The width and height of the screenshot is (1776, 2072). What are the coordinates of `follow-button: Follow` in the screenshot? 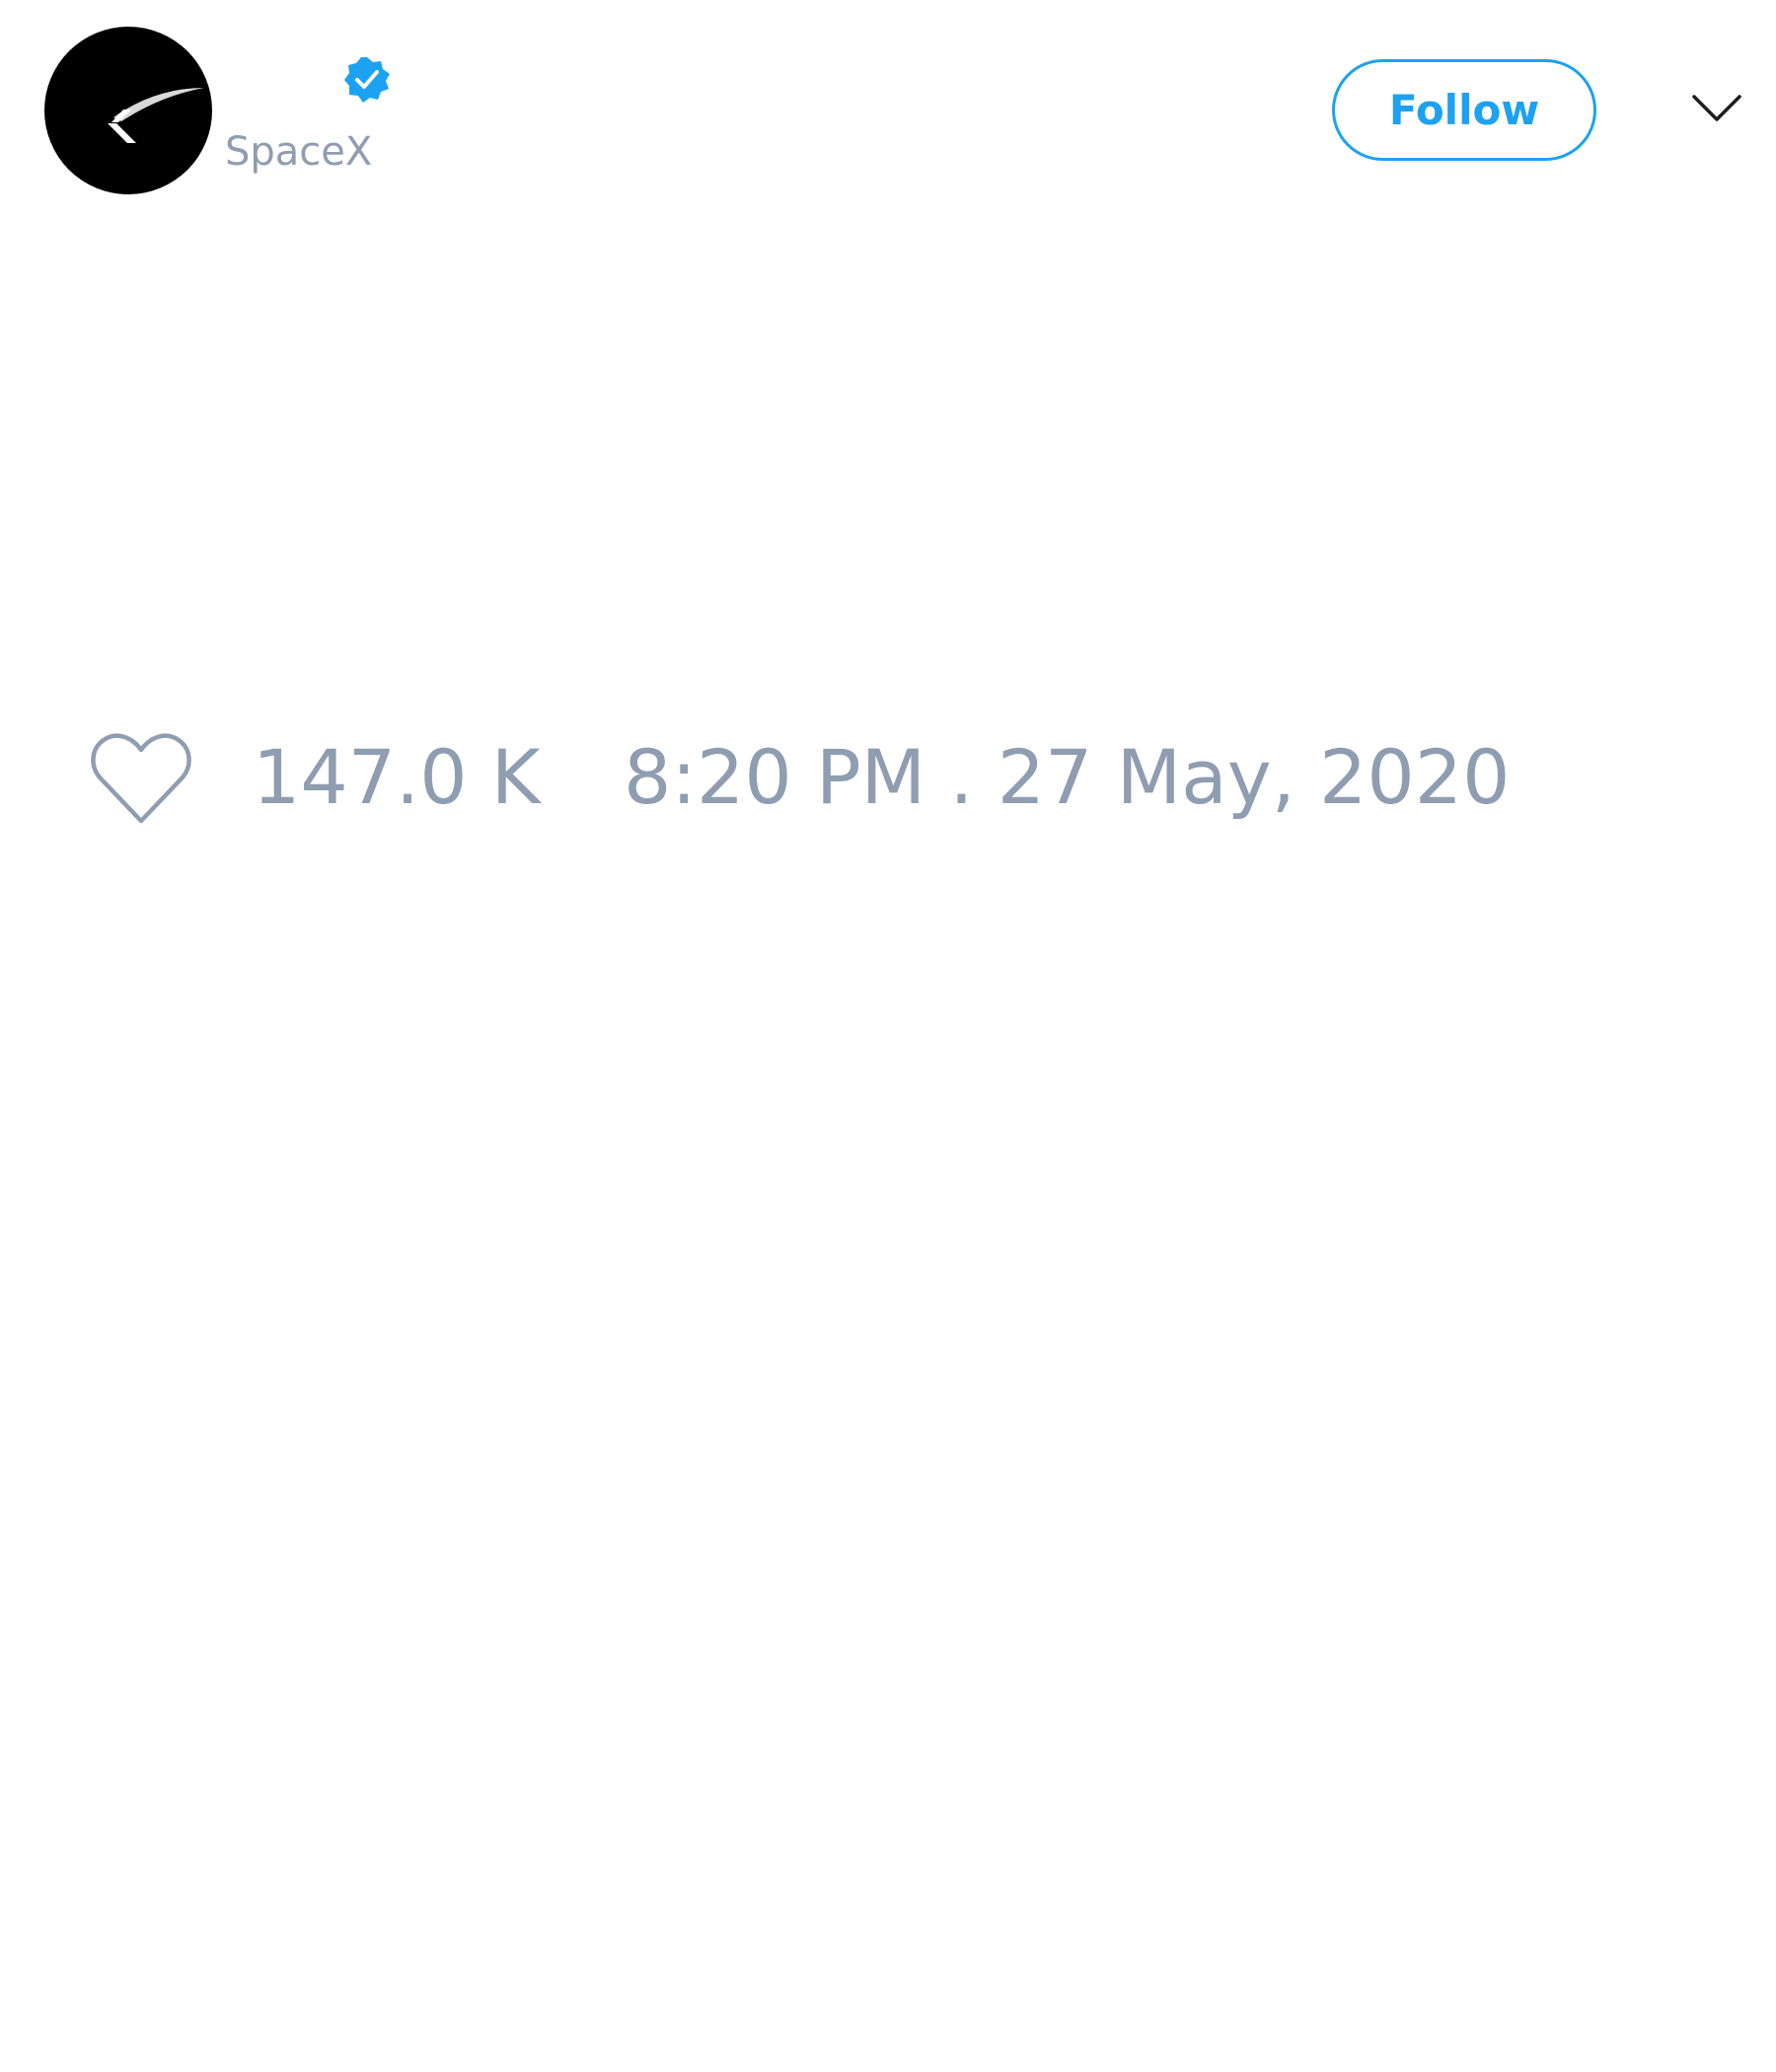 It's located at (1464, 110).